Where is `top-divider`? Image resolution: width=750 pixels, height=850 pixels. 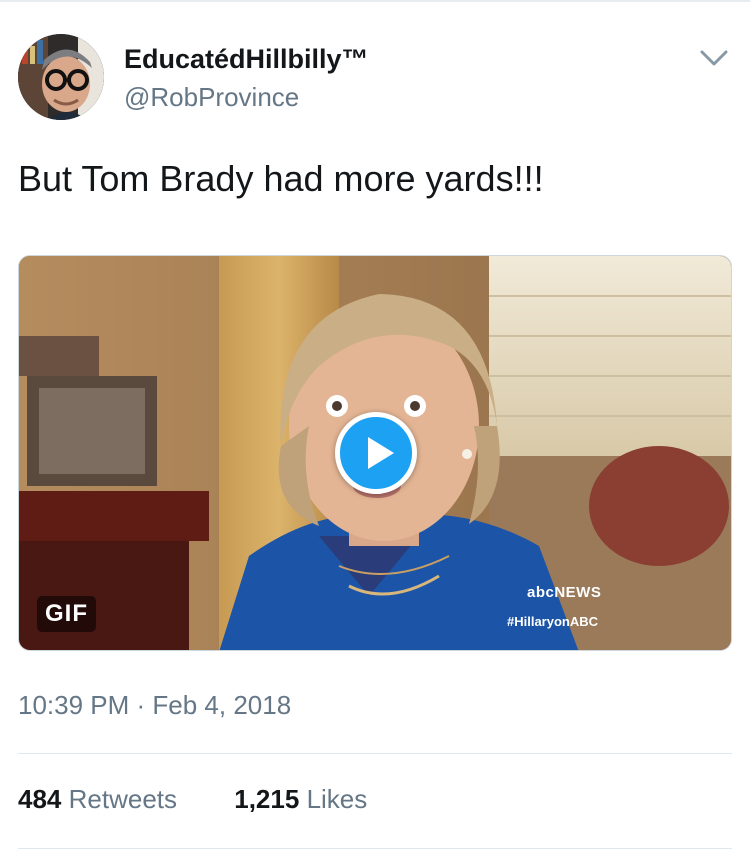
top-divider is located at coordinates (375, 1).